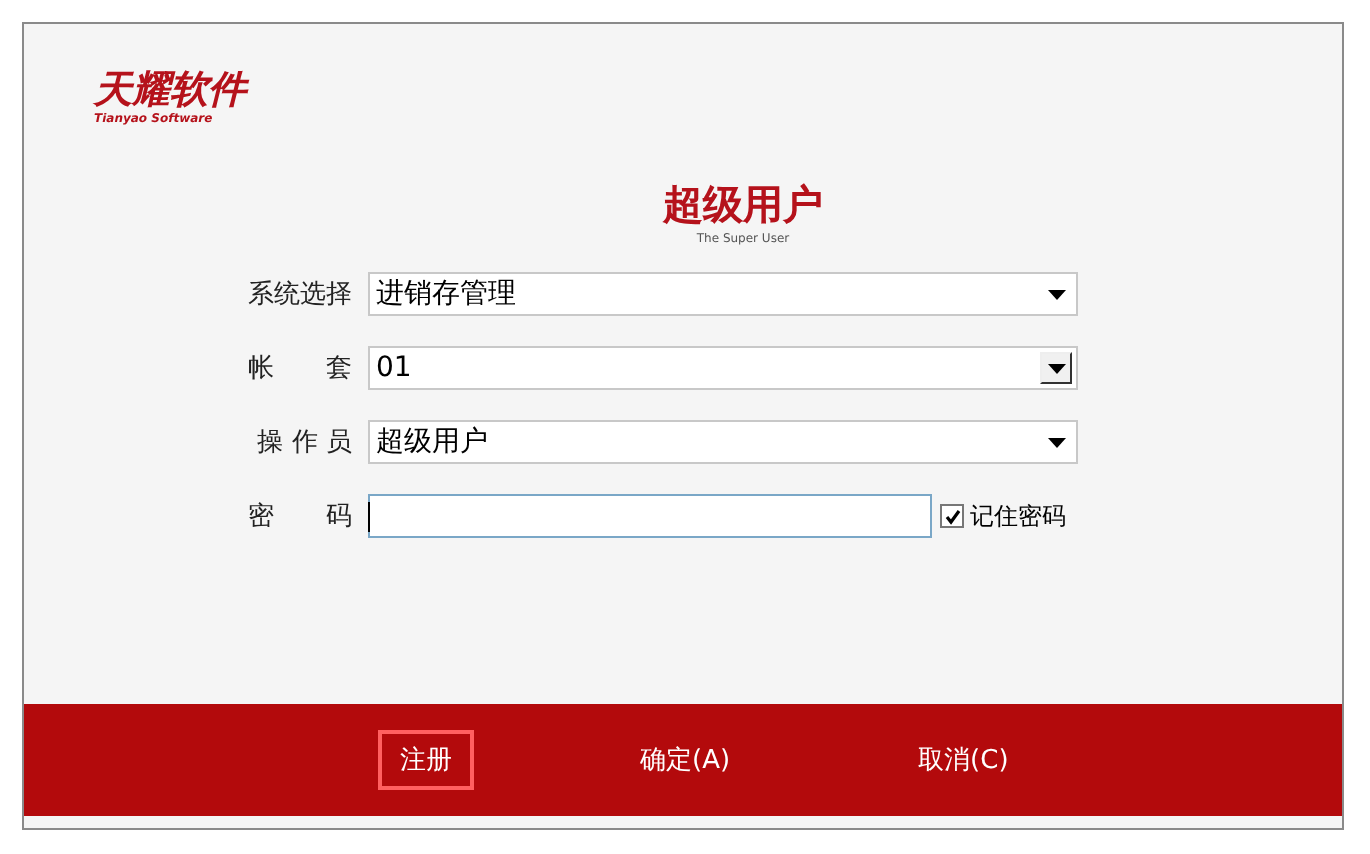 The image size is (1370, 854). I want to click on dropdown-button, so click(1056, 368).